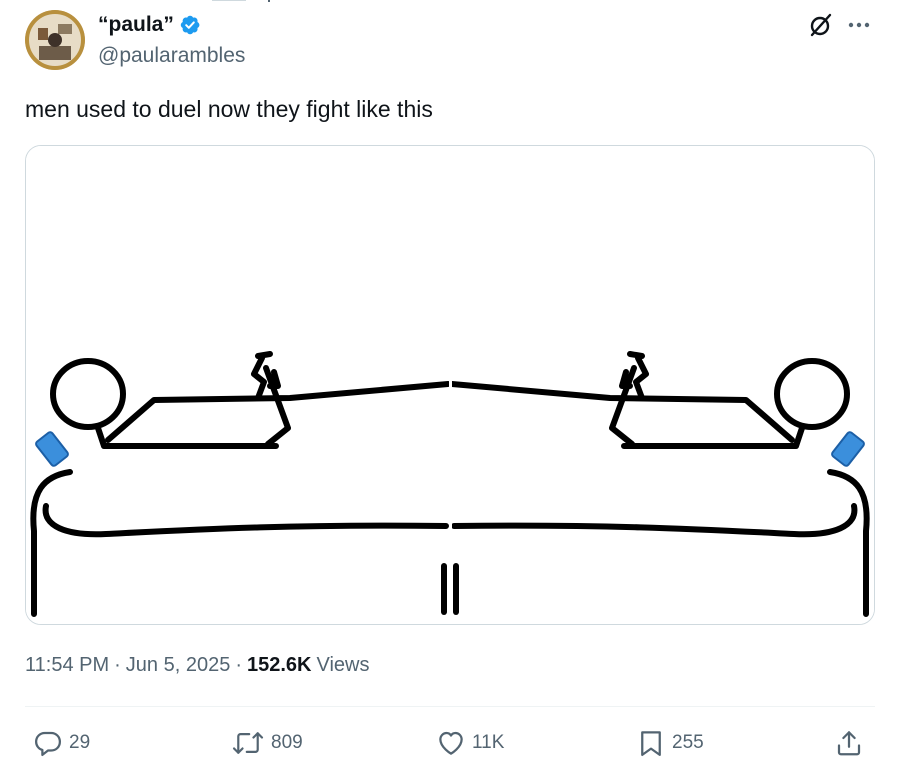  I want to click on bookmark-count: 255, so click(688, 742).